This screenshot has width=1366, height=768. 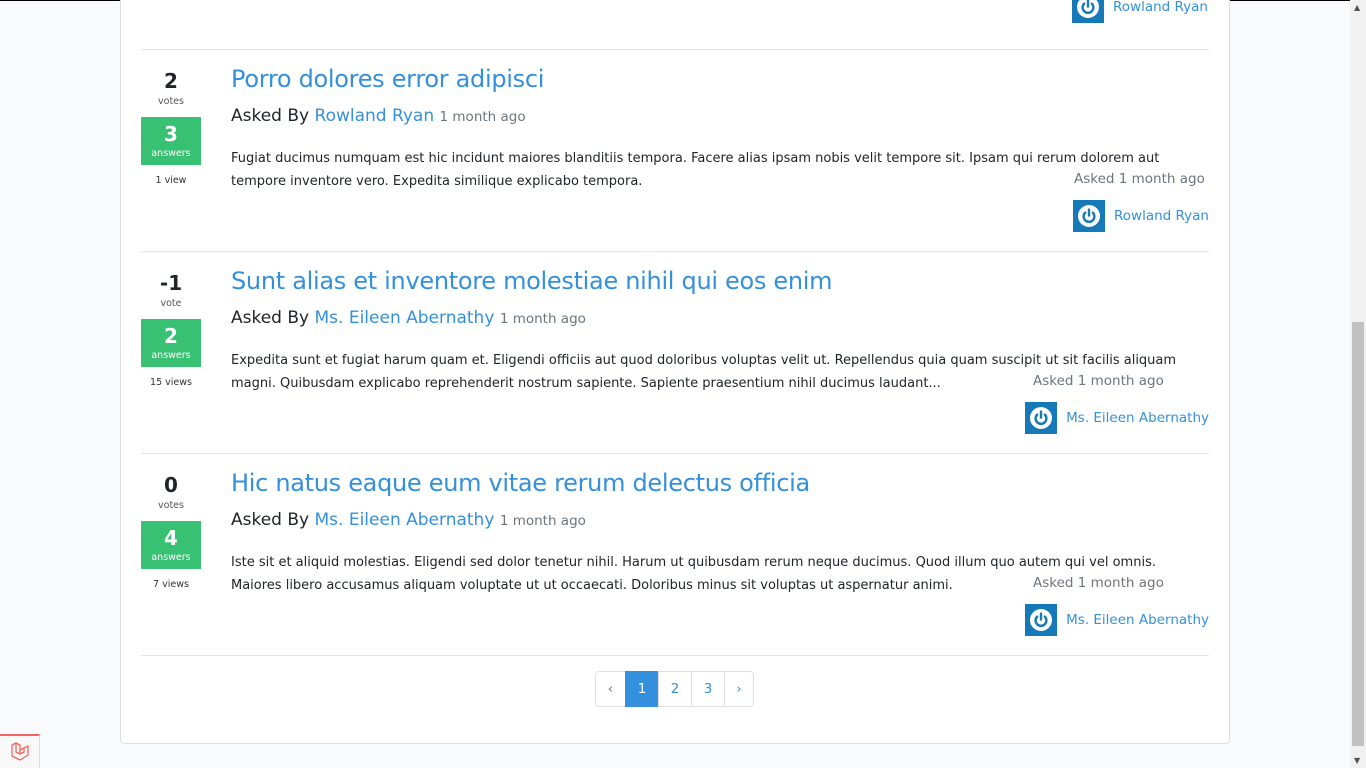 I want to click on pagination-page-2: 2, so click(x=675, y=689).